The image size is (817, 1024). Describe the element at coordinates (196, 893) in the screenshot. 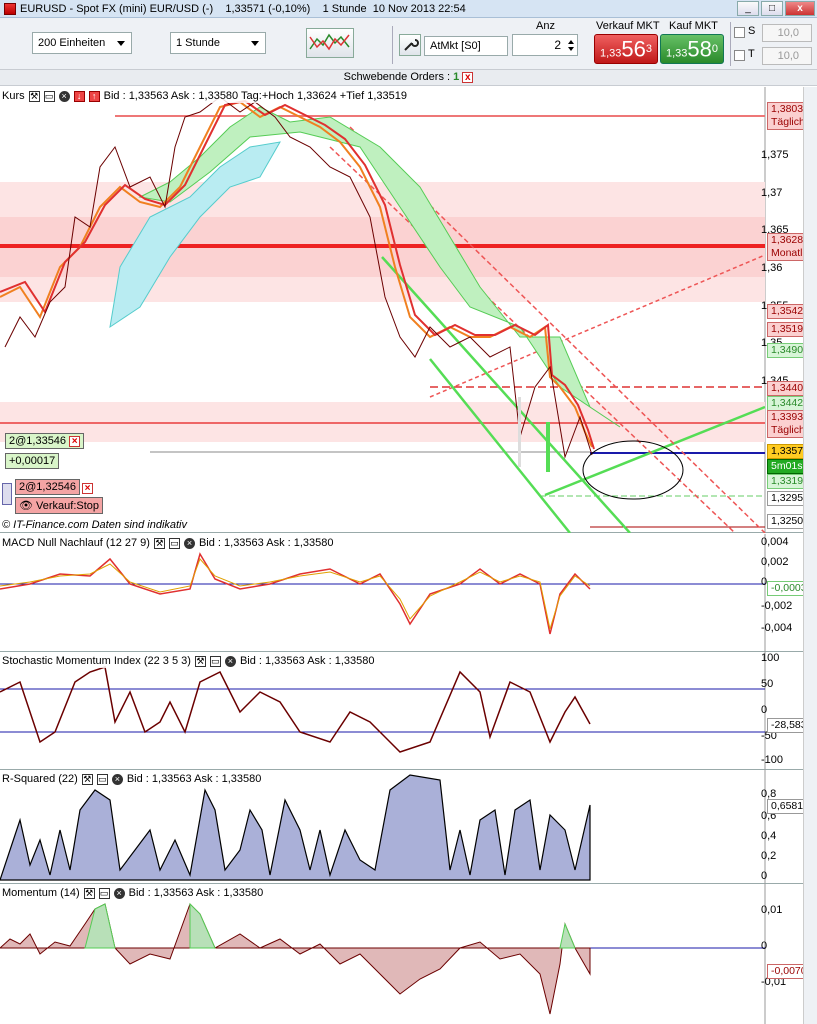

I see `momentum-info: Bid : 1,33563 Ask : 1,33580` at that location.